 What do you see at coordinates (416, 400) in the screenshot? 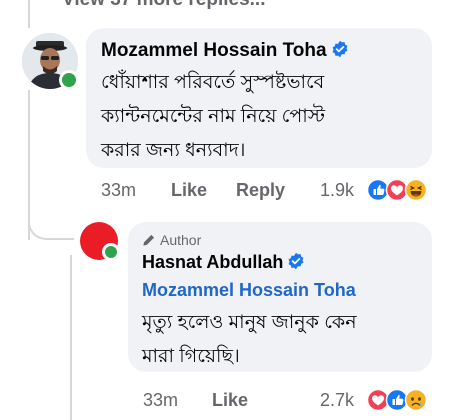
I see `sad-icon` at bounding box center [416, 400].